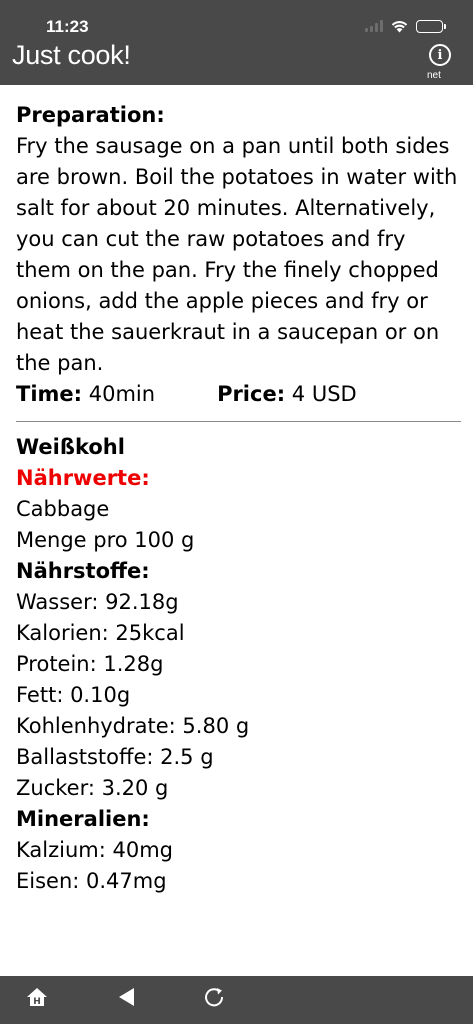 This screenshot has height=1024, width=473. Describe the element at coordinates (83, 819) in the screenshot. I see `minerals-heading: Mineralien:` at that location.